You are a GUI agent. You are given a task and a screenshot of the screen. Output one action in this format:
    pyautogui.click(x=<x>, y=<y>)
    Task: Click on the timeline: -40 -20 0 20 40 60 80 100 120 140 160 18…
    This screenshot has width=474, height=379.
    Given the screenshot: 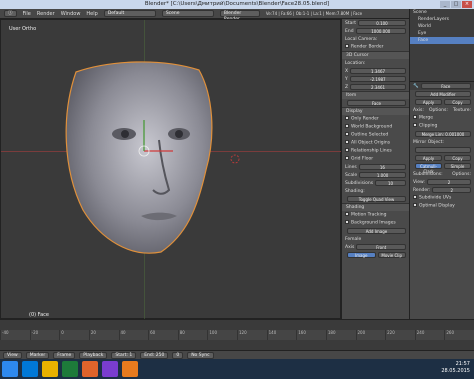 What is the action you would take?
    pyautogui.click(x=237, y=339)
    